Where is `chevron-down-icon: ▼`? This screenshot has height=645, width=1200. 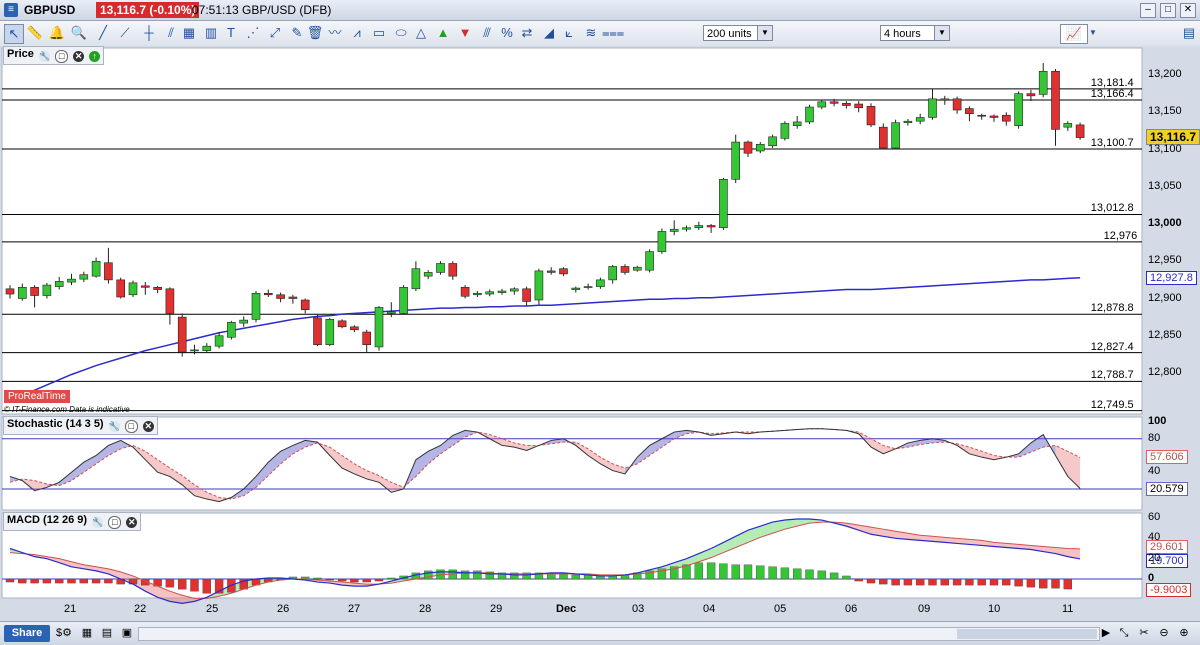 chevron-down-icon: ▼ is located at coordinates (1093, 33).